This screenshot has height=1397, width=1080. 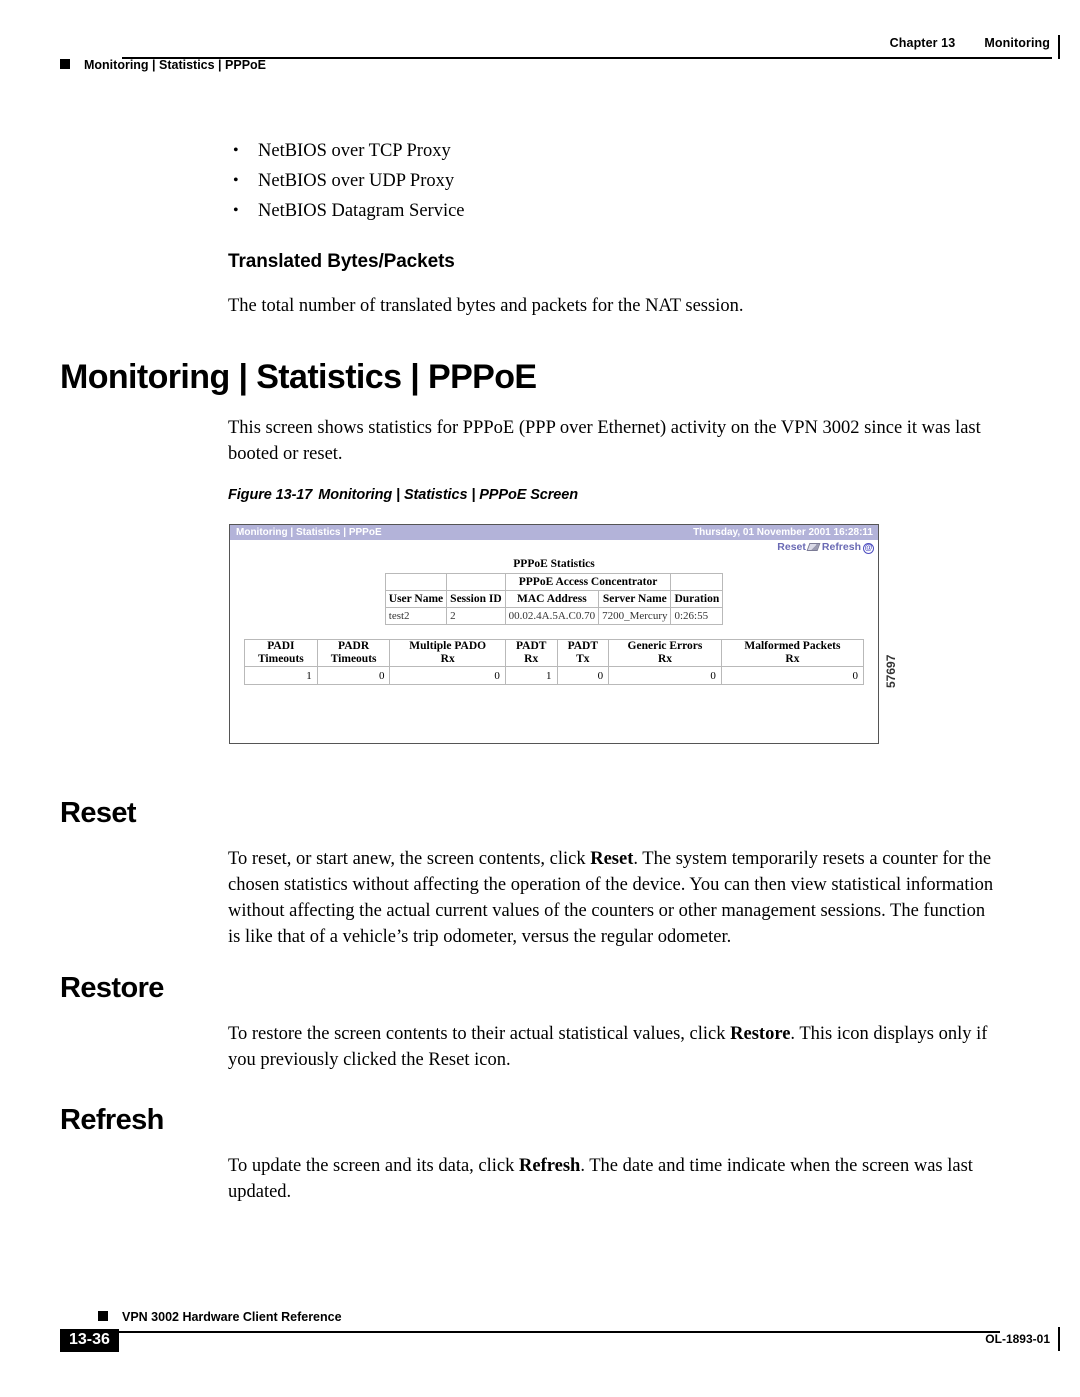 I want to click on header-line-1: Malformed Packets, so click(x=792, y=646).